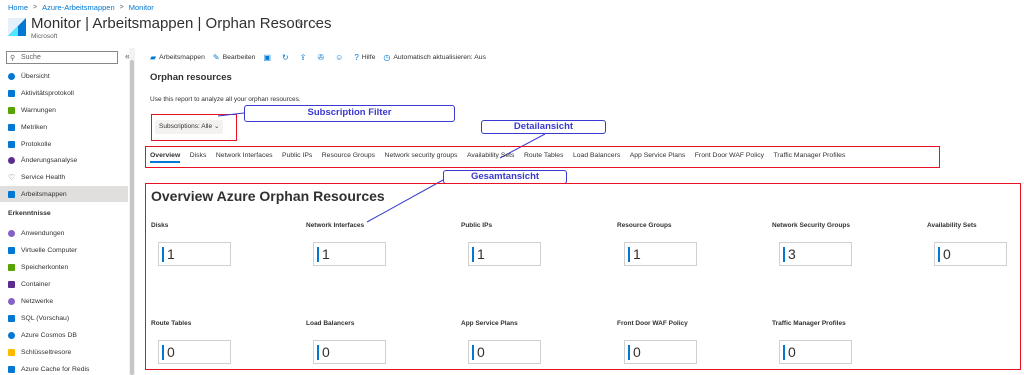 The width and height of the screenshot is (1024, 375). Describe the element at coordinates (194, 254) in the screenshot. I see `tile-disks: 1` at that location.